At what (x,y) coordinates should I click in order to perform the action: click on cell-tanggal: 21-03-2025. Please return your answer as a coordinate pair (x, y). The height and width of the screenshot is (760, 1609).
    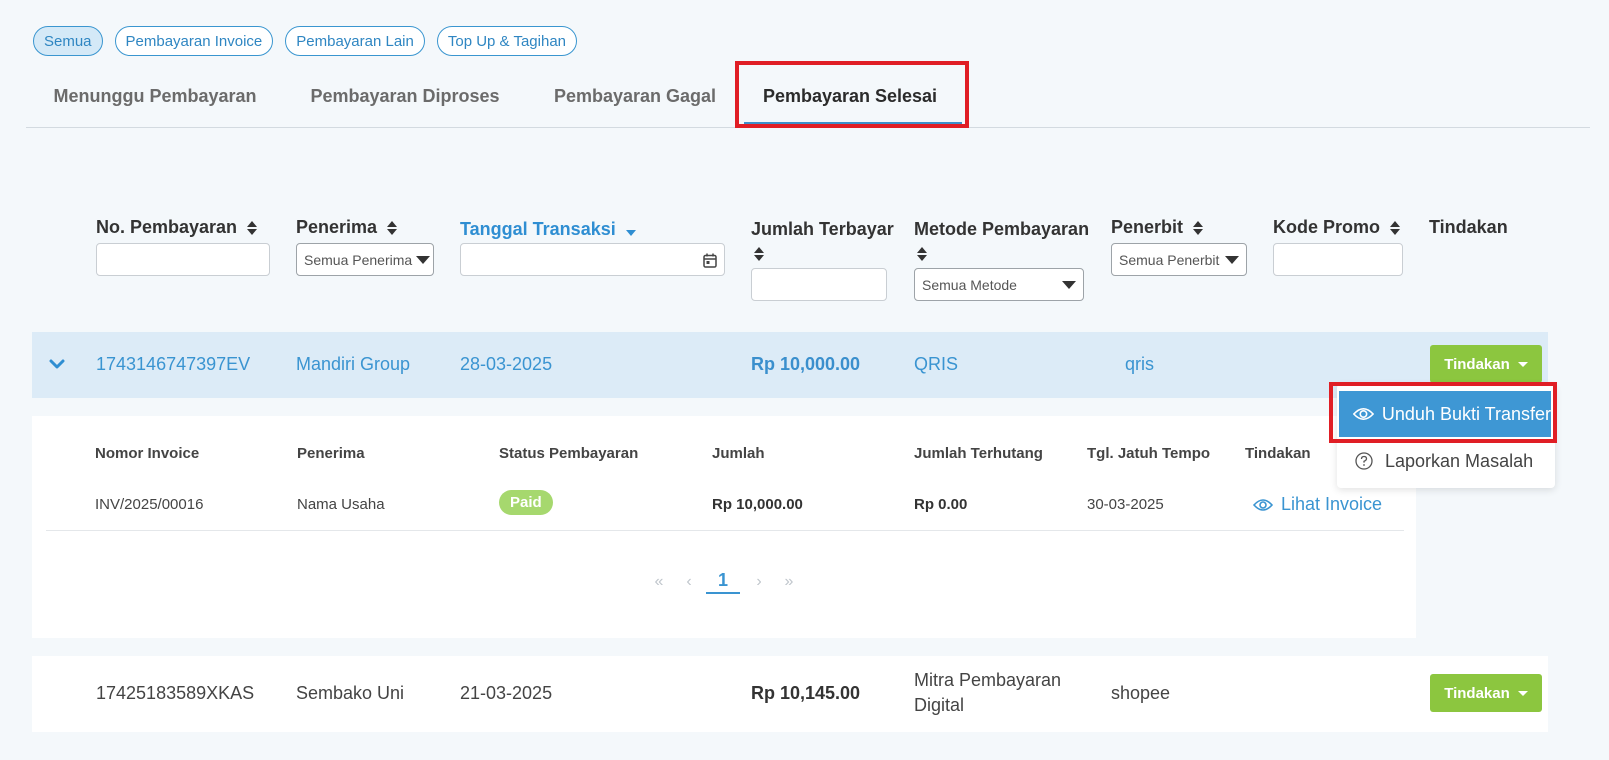
    Looking at the image, I should click on (506, 693).